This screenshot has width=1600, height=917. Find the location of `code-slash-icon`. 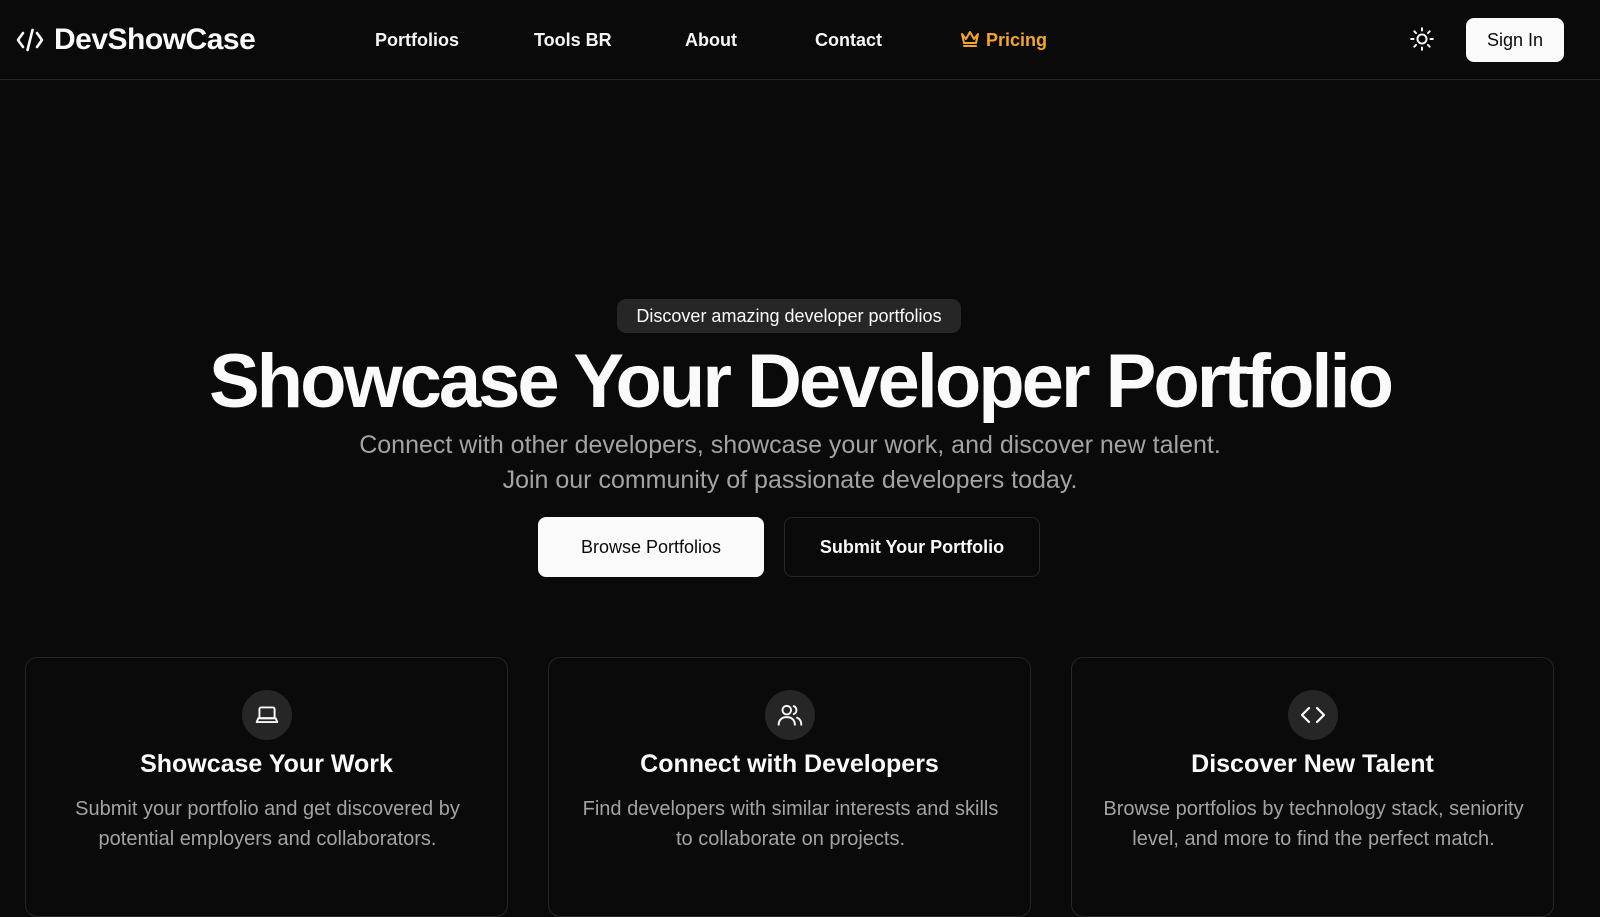

code-slash-icon is located at coordinates (30, 40).